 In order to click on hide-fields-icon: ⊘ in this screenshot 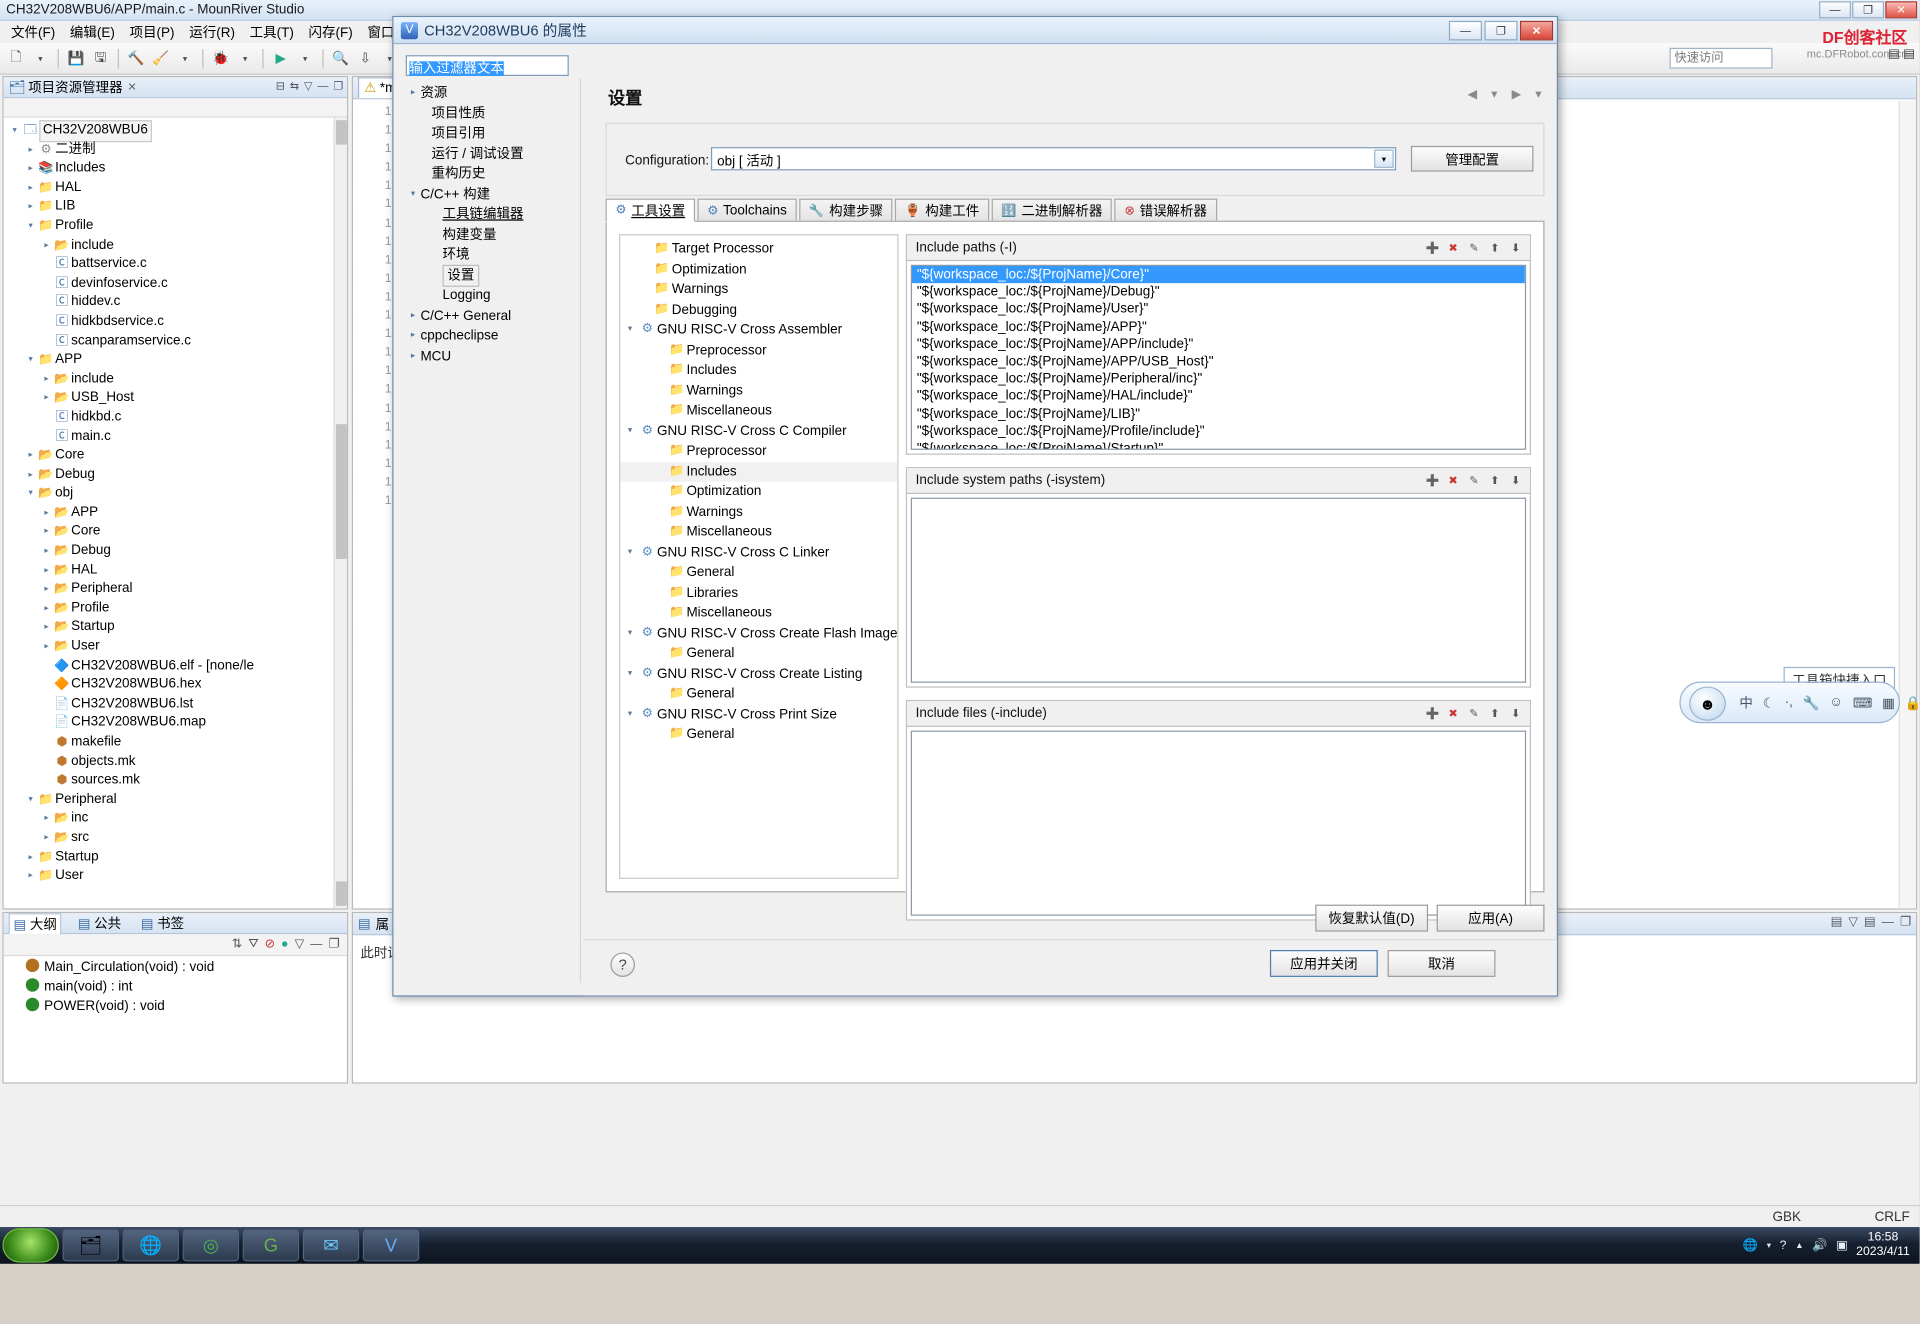, I will do `click(270, 944)`.